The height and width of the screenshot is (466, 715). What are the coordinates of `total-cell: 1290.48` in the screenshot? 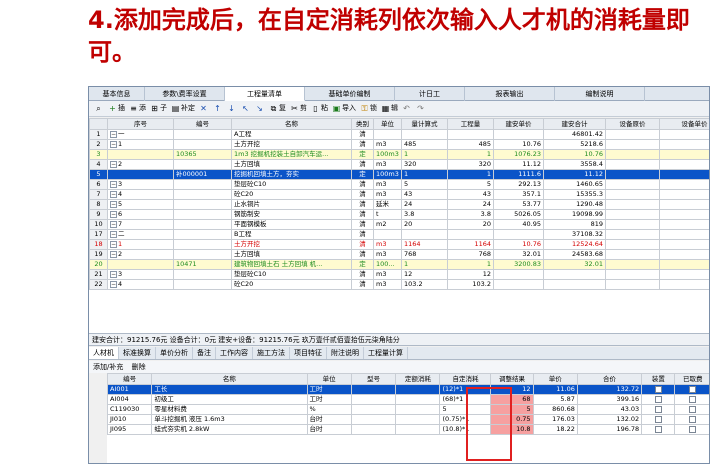 It's located at (574, 204).